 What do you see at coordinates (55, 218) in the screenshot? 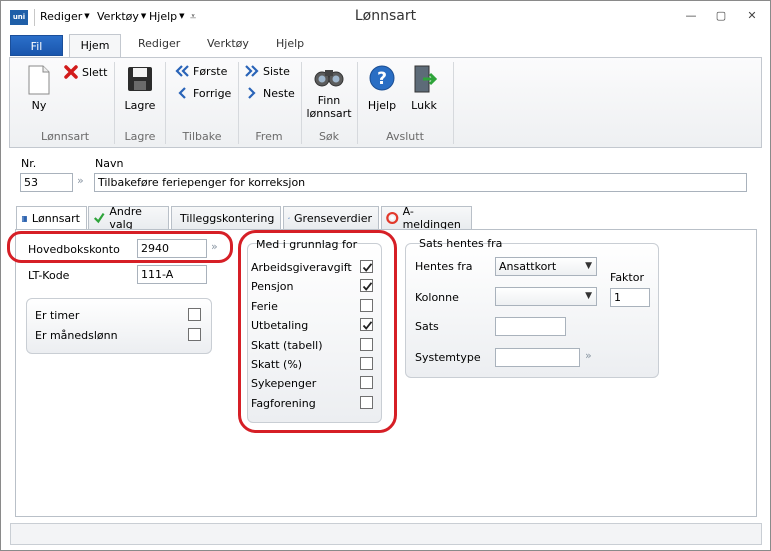
I see `tab-label: Lønnsart` at bounding box center [55, 218].